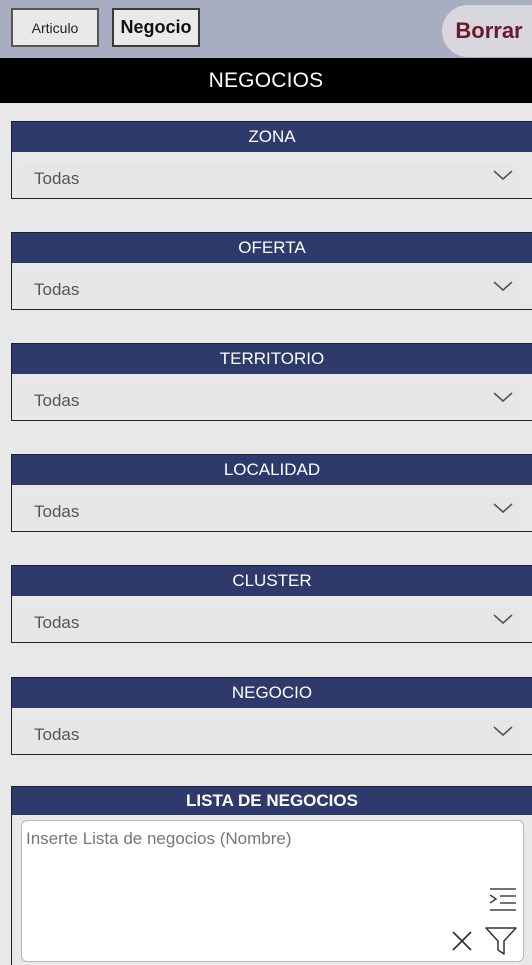  I want to click on oferta-dropdown: Todas, so click(268, 290).